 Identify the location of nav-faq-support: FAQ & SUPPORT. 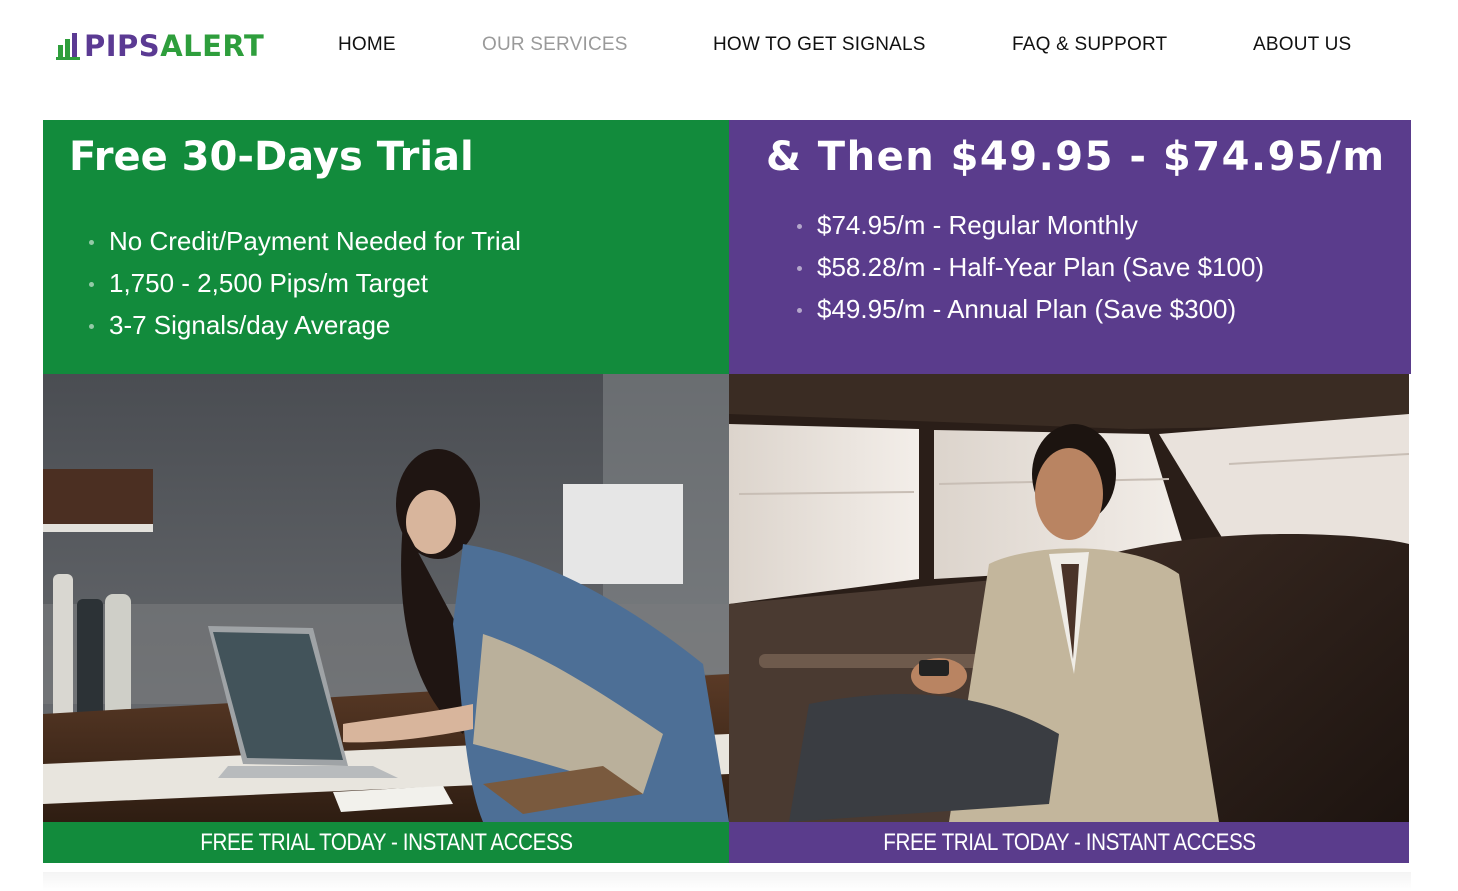
(1089, 45).